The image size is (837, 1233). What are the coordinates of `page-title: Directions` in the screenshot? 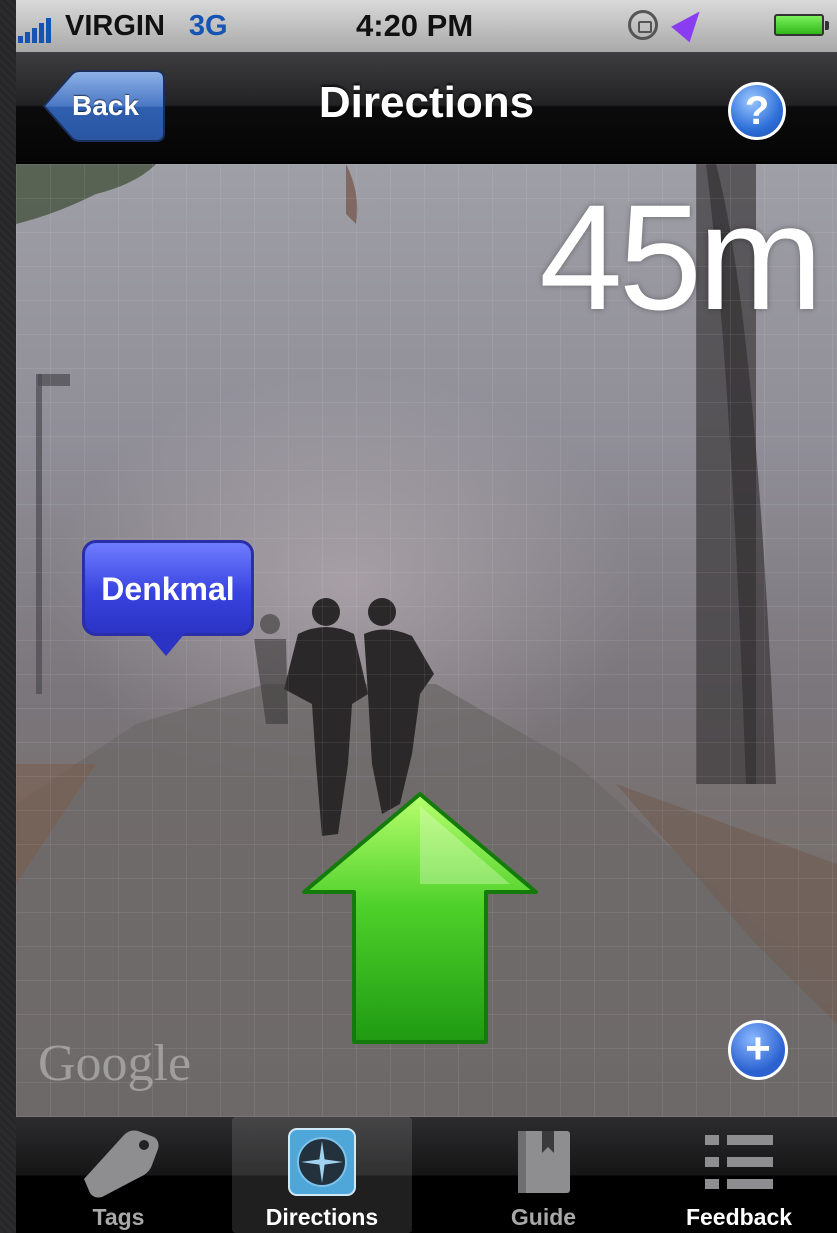 It's located at (426, 102).